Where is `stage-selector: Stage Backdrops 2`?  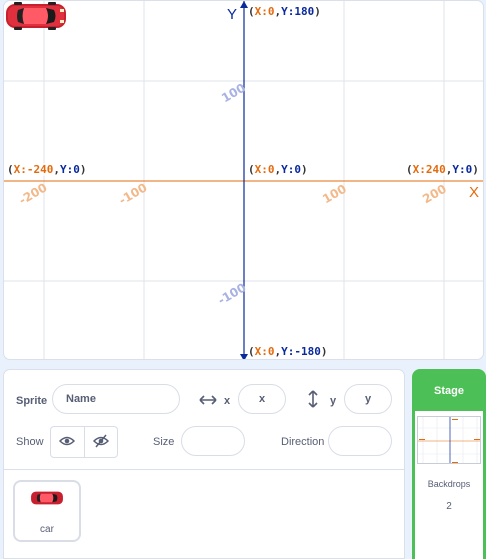
stage-selector: Stage Backdrops 2 is located at coordinates (449, 464).